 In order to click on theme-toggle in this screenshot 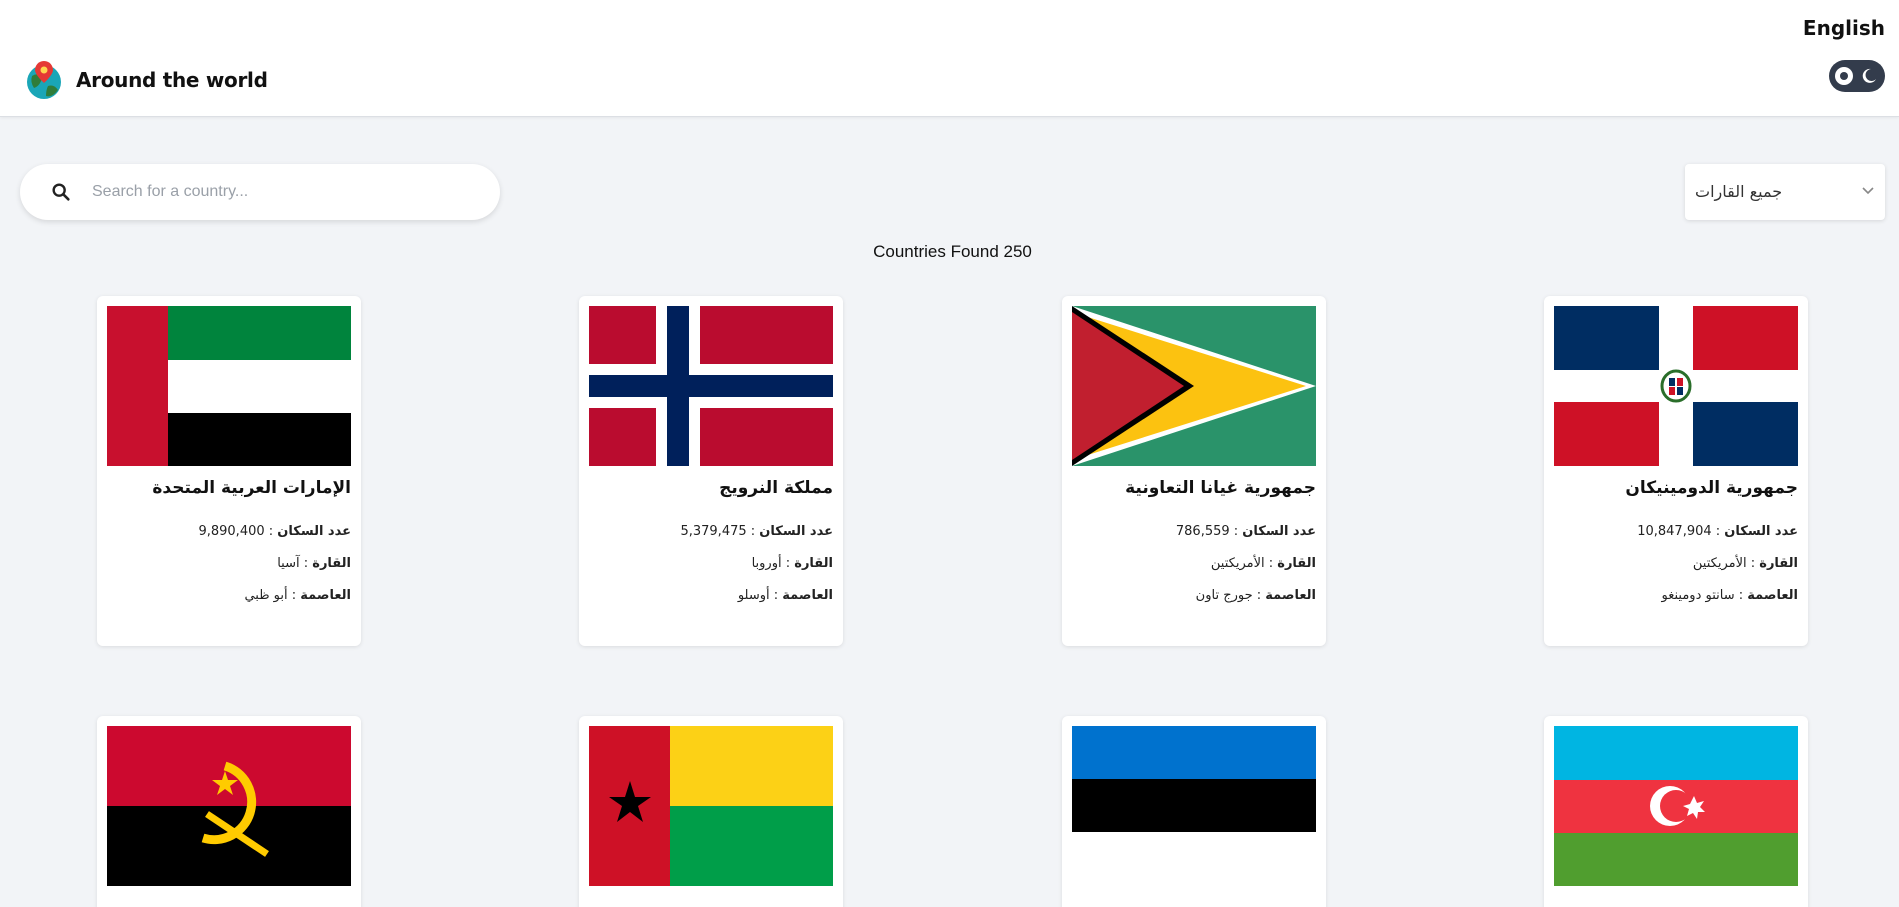, I will do `click(1857, 76)`.